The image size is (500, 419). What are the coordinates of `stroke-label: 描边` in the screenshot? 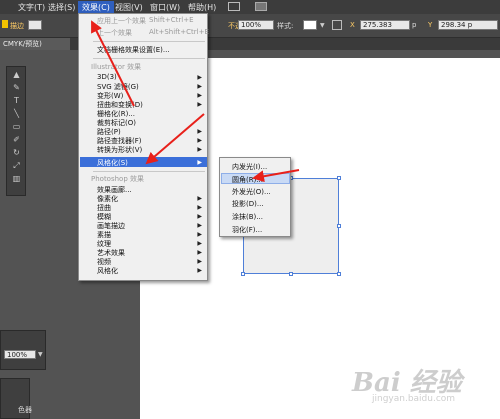 It's located at (17, 26).